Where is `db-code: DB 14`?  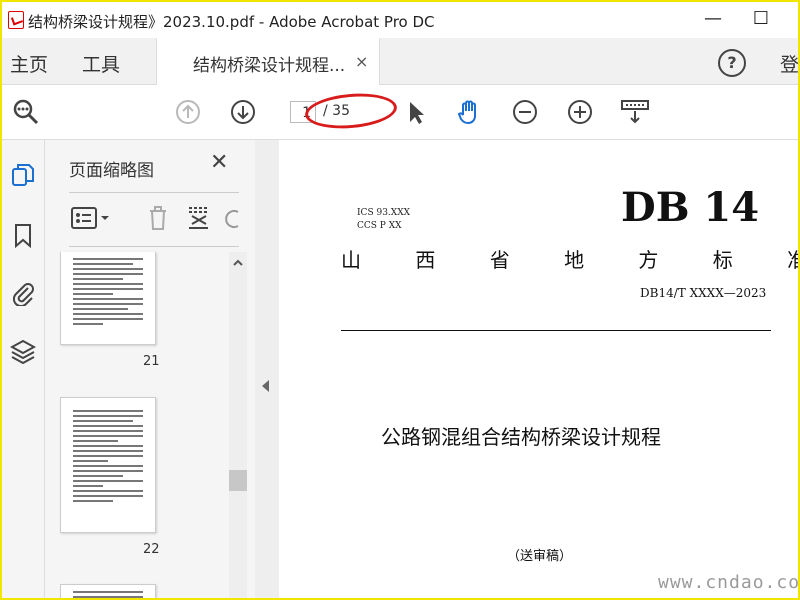
db-code: DB 14 is located at coordinates (690, 207).